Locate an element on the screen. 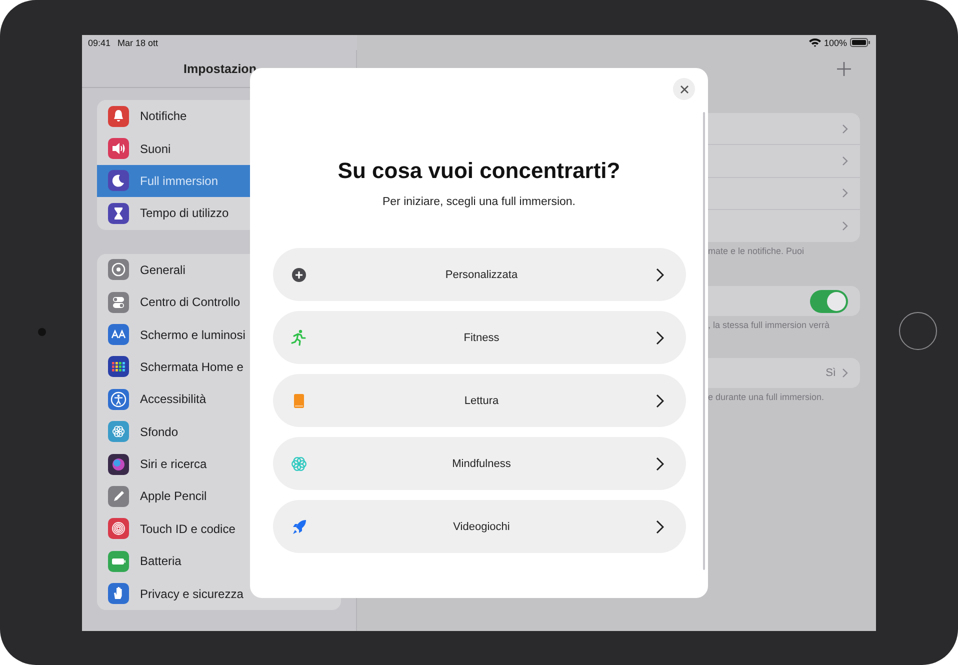  sidebar-item: Notifiche is located at coordinates (163, 116).